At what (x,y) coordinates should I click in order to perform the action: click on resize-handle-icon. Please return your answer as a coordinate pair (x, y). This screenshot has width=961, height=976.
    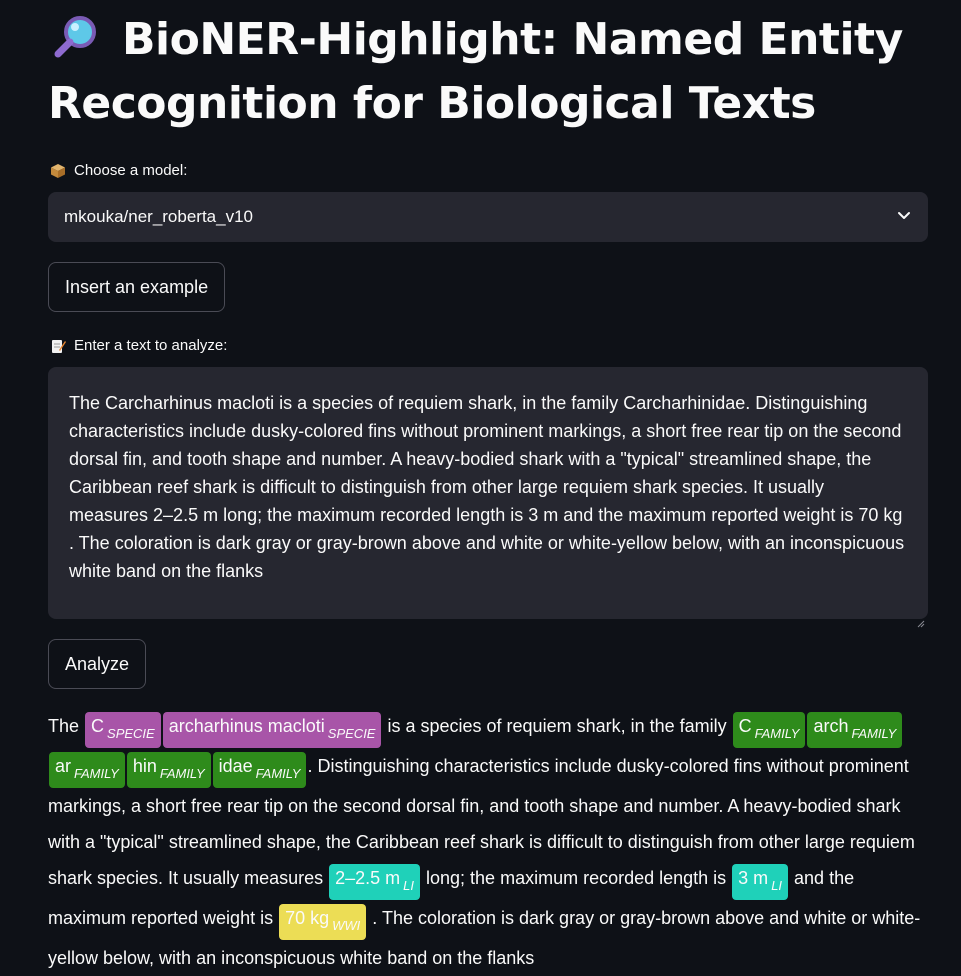
    Looking at the image, I should click on (921, 618).